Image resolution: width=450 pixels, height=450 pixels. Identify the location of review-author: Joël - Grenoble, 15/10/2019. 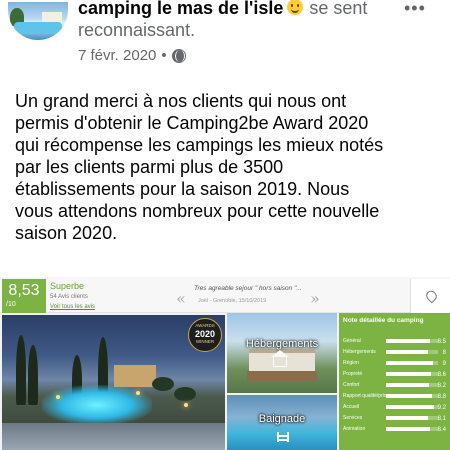
(232, 301).